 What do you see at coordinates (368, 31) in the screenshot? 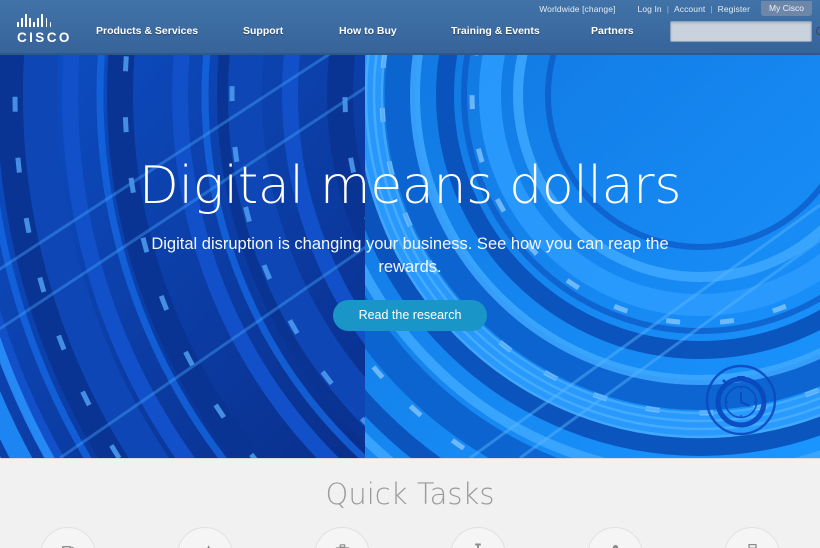
I see `nav-item-how-to-buy: How to Buy` at bounding box center [368, 31].